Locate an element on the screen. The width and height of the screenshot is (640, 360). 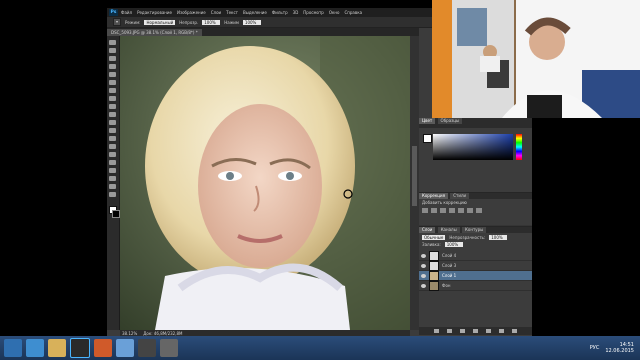
link-layers-icon is located at coordinates (436, 331).